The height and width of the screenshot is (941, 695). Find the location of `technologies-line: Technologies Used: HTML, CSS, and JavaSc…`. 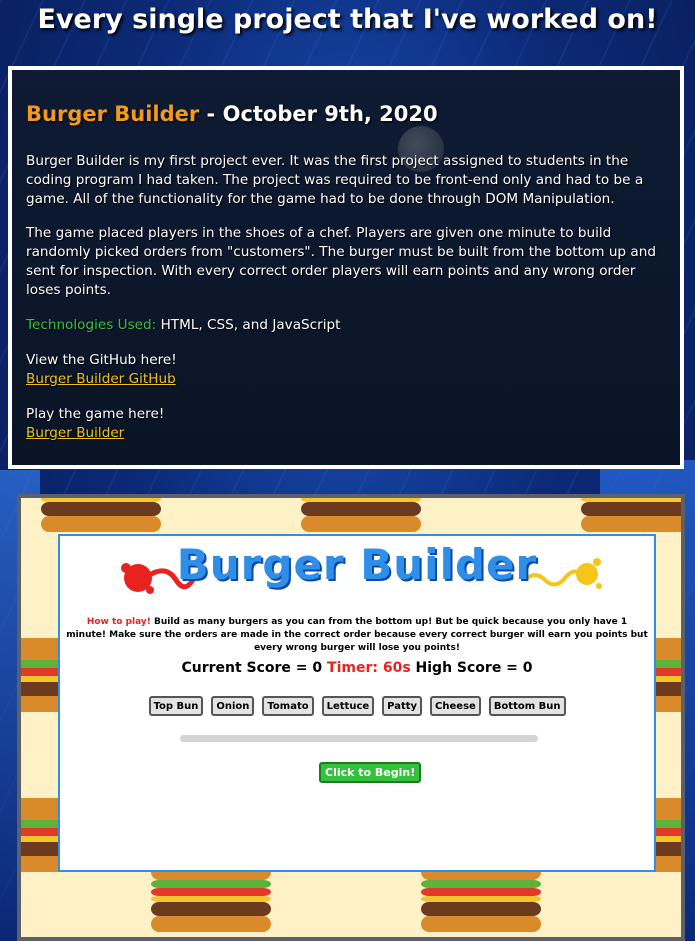

technologies-line: Technologies Used: HTML, CSS, and JavaSc… is located at coordinates (349, 325).